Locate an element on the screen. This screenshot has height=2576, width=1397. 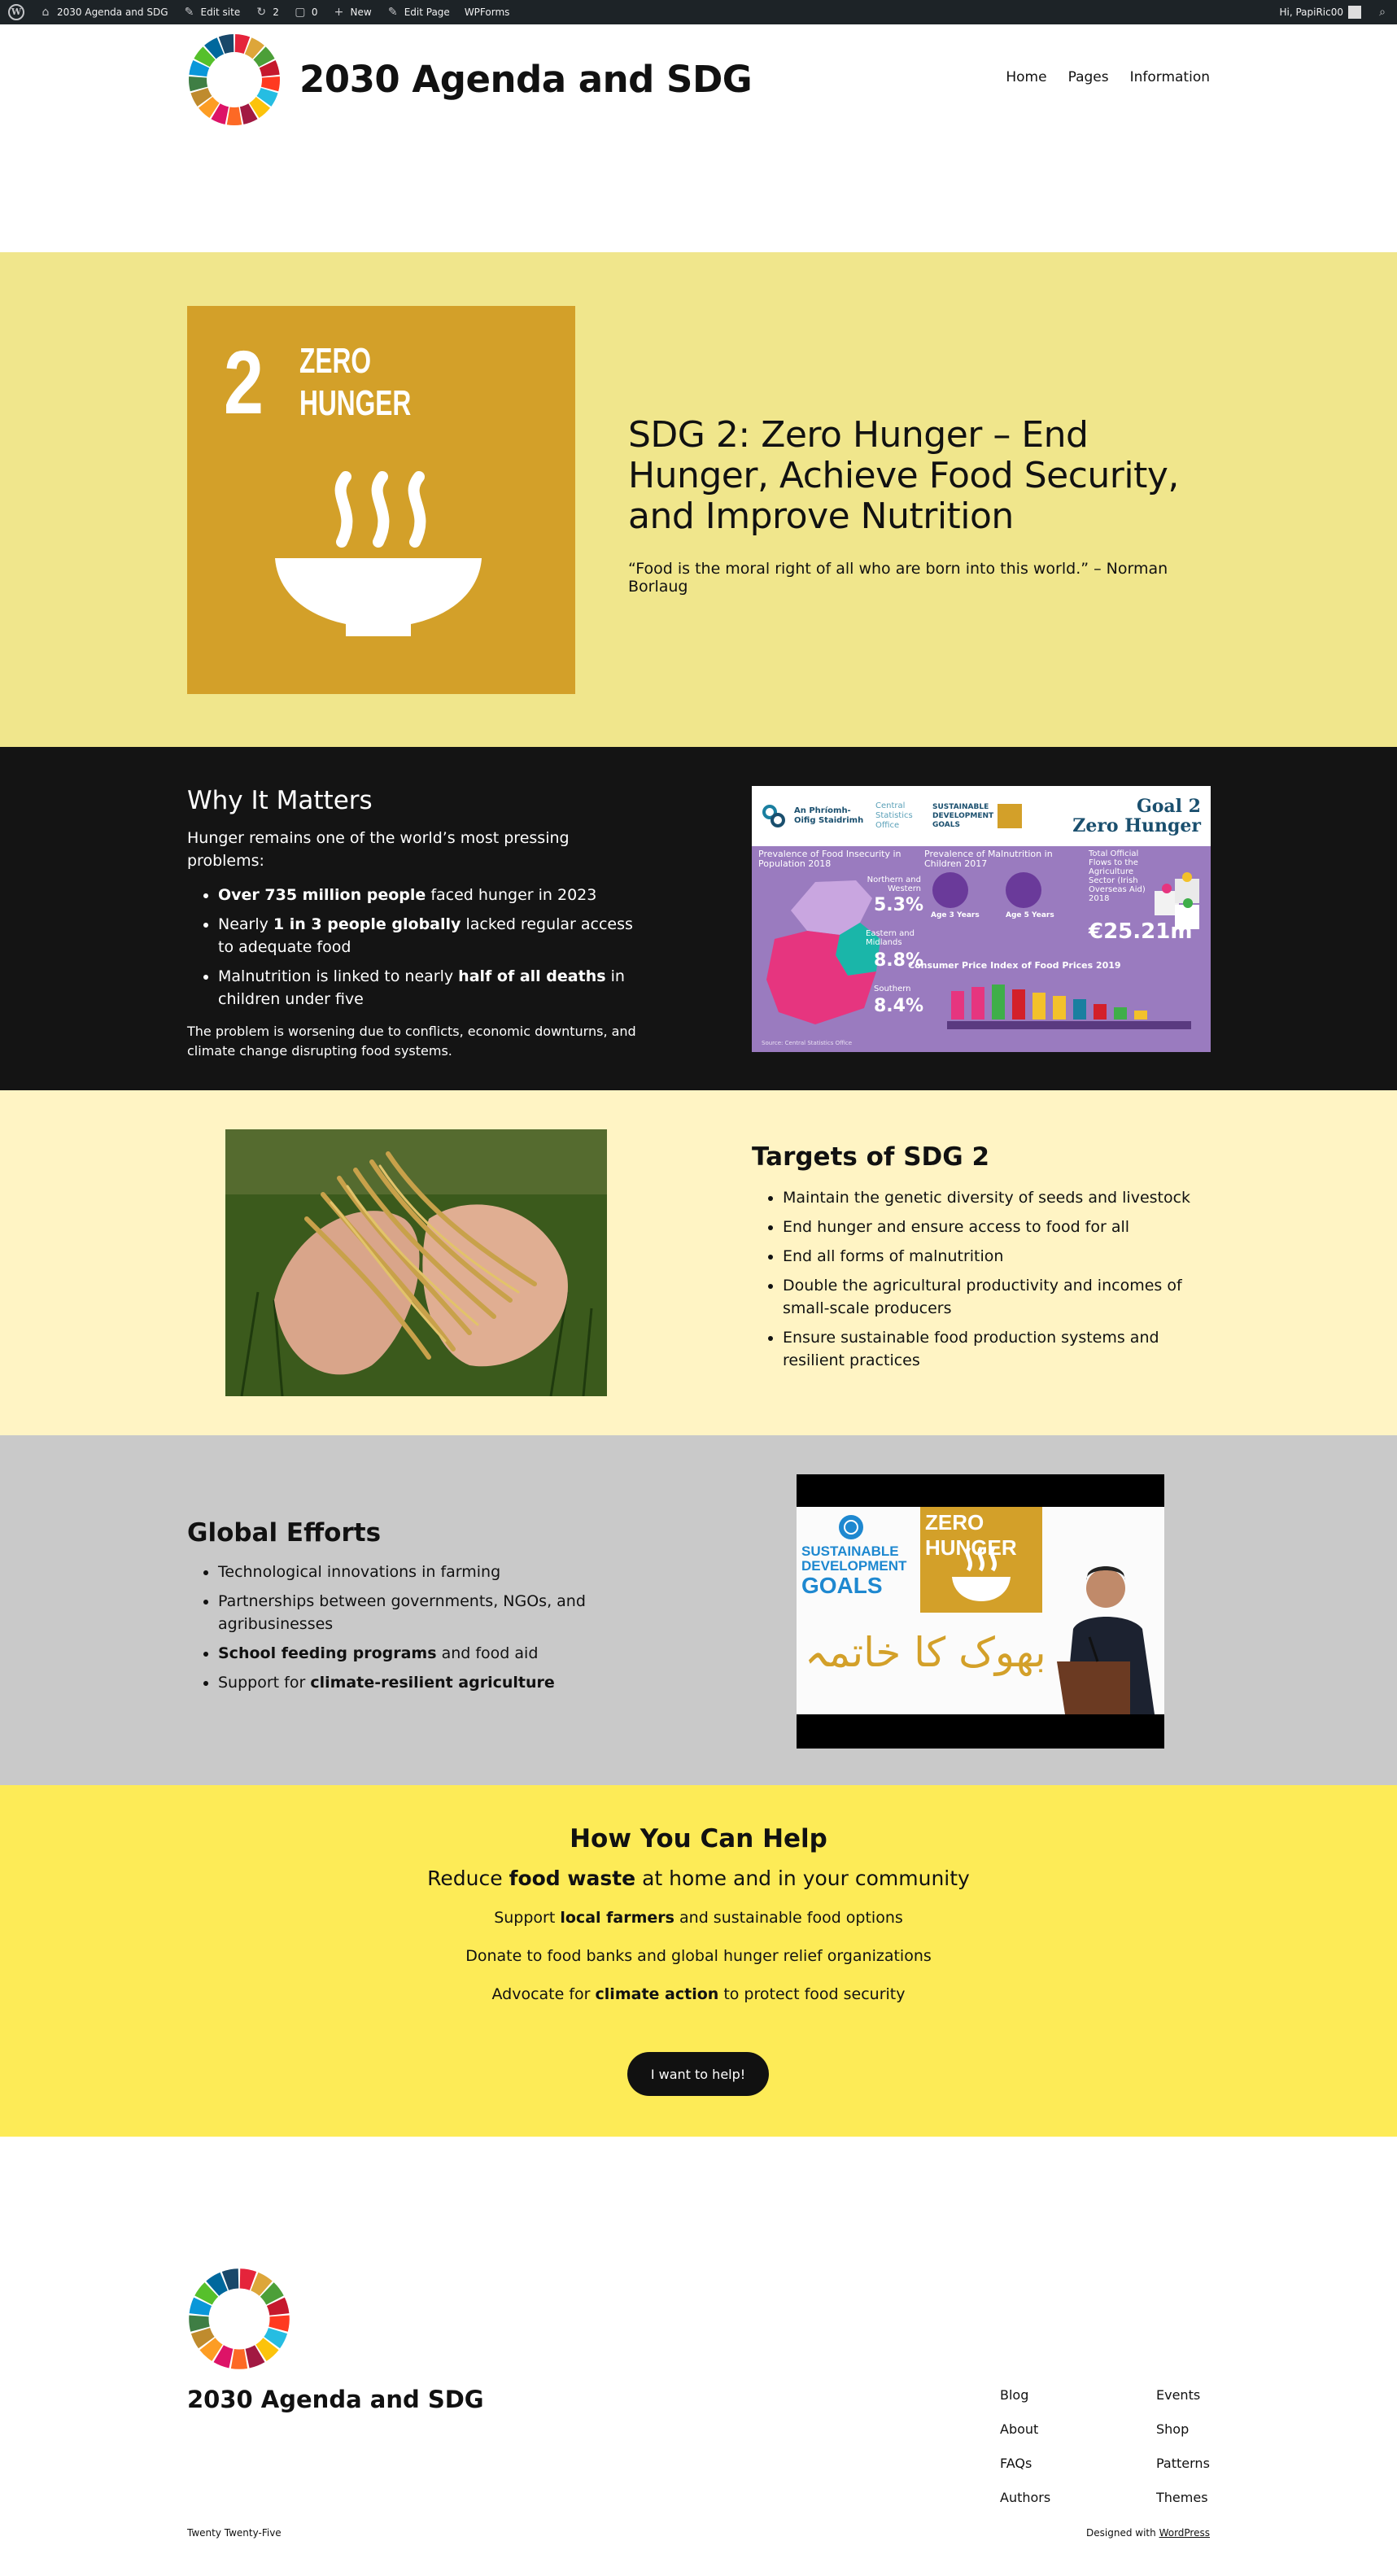
help-heading: How You Can Help is located at coordinates (698, 1838).